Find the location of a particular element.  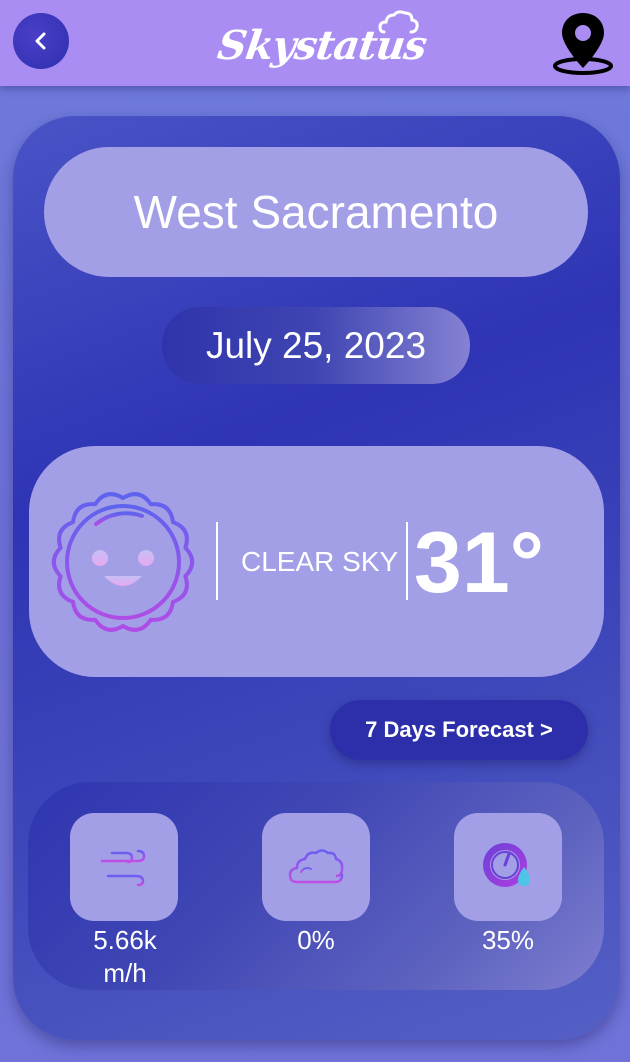

smiling-sun-icon is located at coordinates (123, 562).